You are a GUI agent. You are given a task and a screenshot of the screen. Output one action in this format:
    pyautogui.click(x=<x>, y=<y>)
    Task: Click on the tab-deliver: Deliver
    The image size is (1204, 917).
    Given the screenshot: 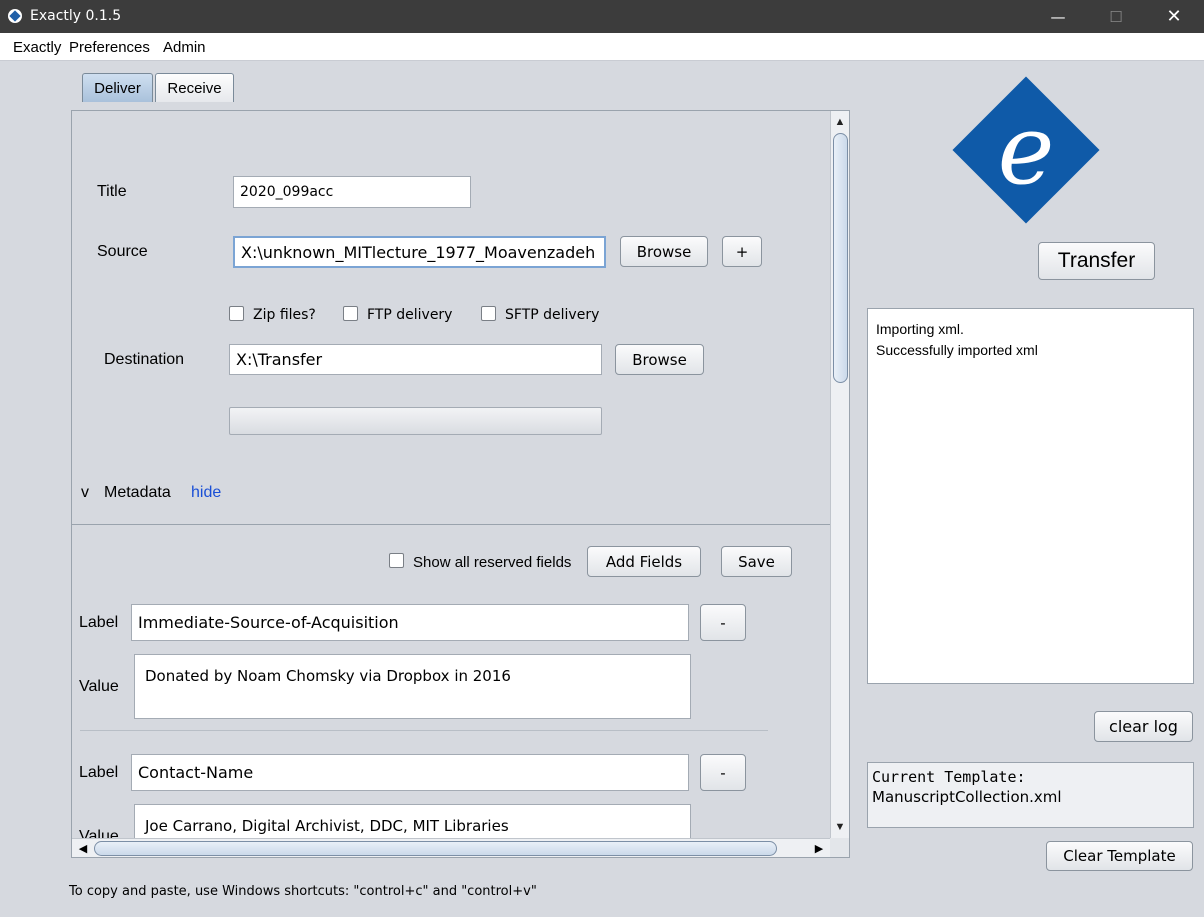 What is the action you would take?
    pyautogui.click(x=117, y=87)
    